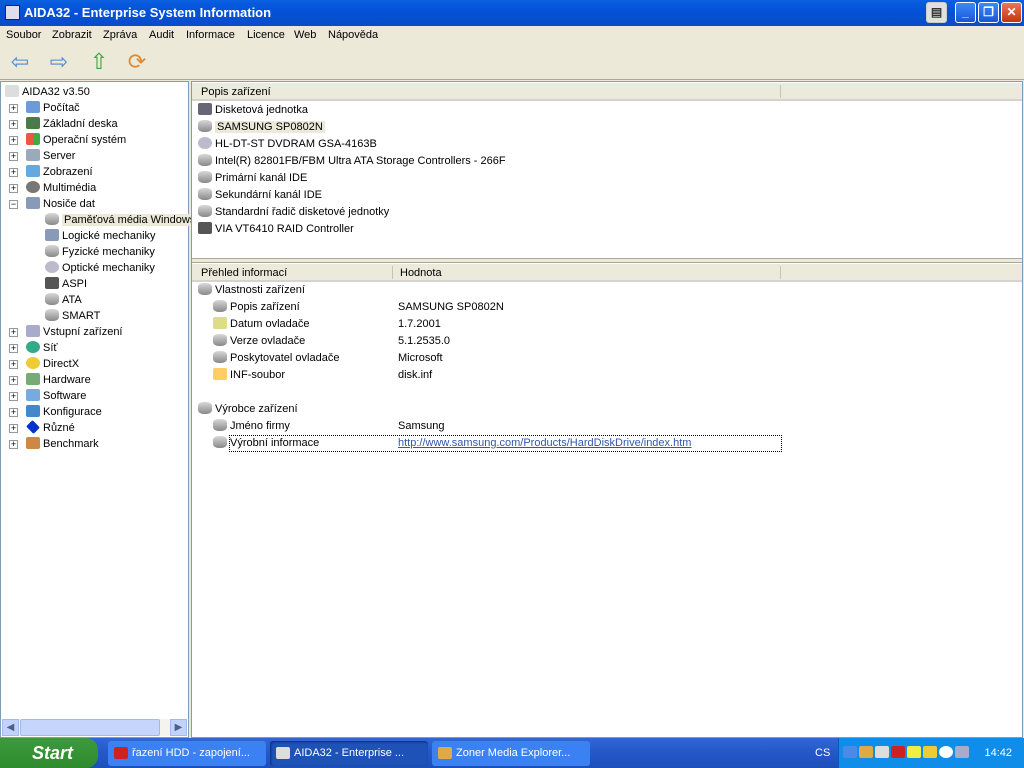  Describe the element at coordinates (276, 358) in the screenshot. I see `details-row: Poskytovatel ovladače` at that location.